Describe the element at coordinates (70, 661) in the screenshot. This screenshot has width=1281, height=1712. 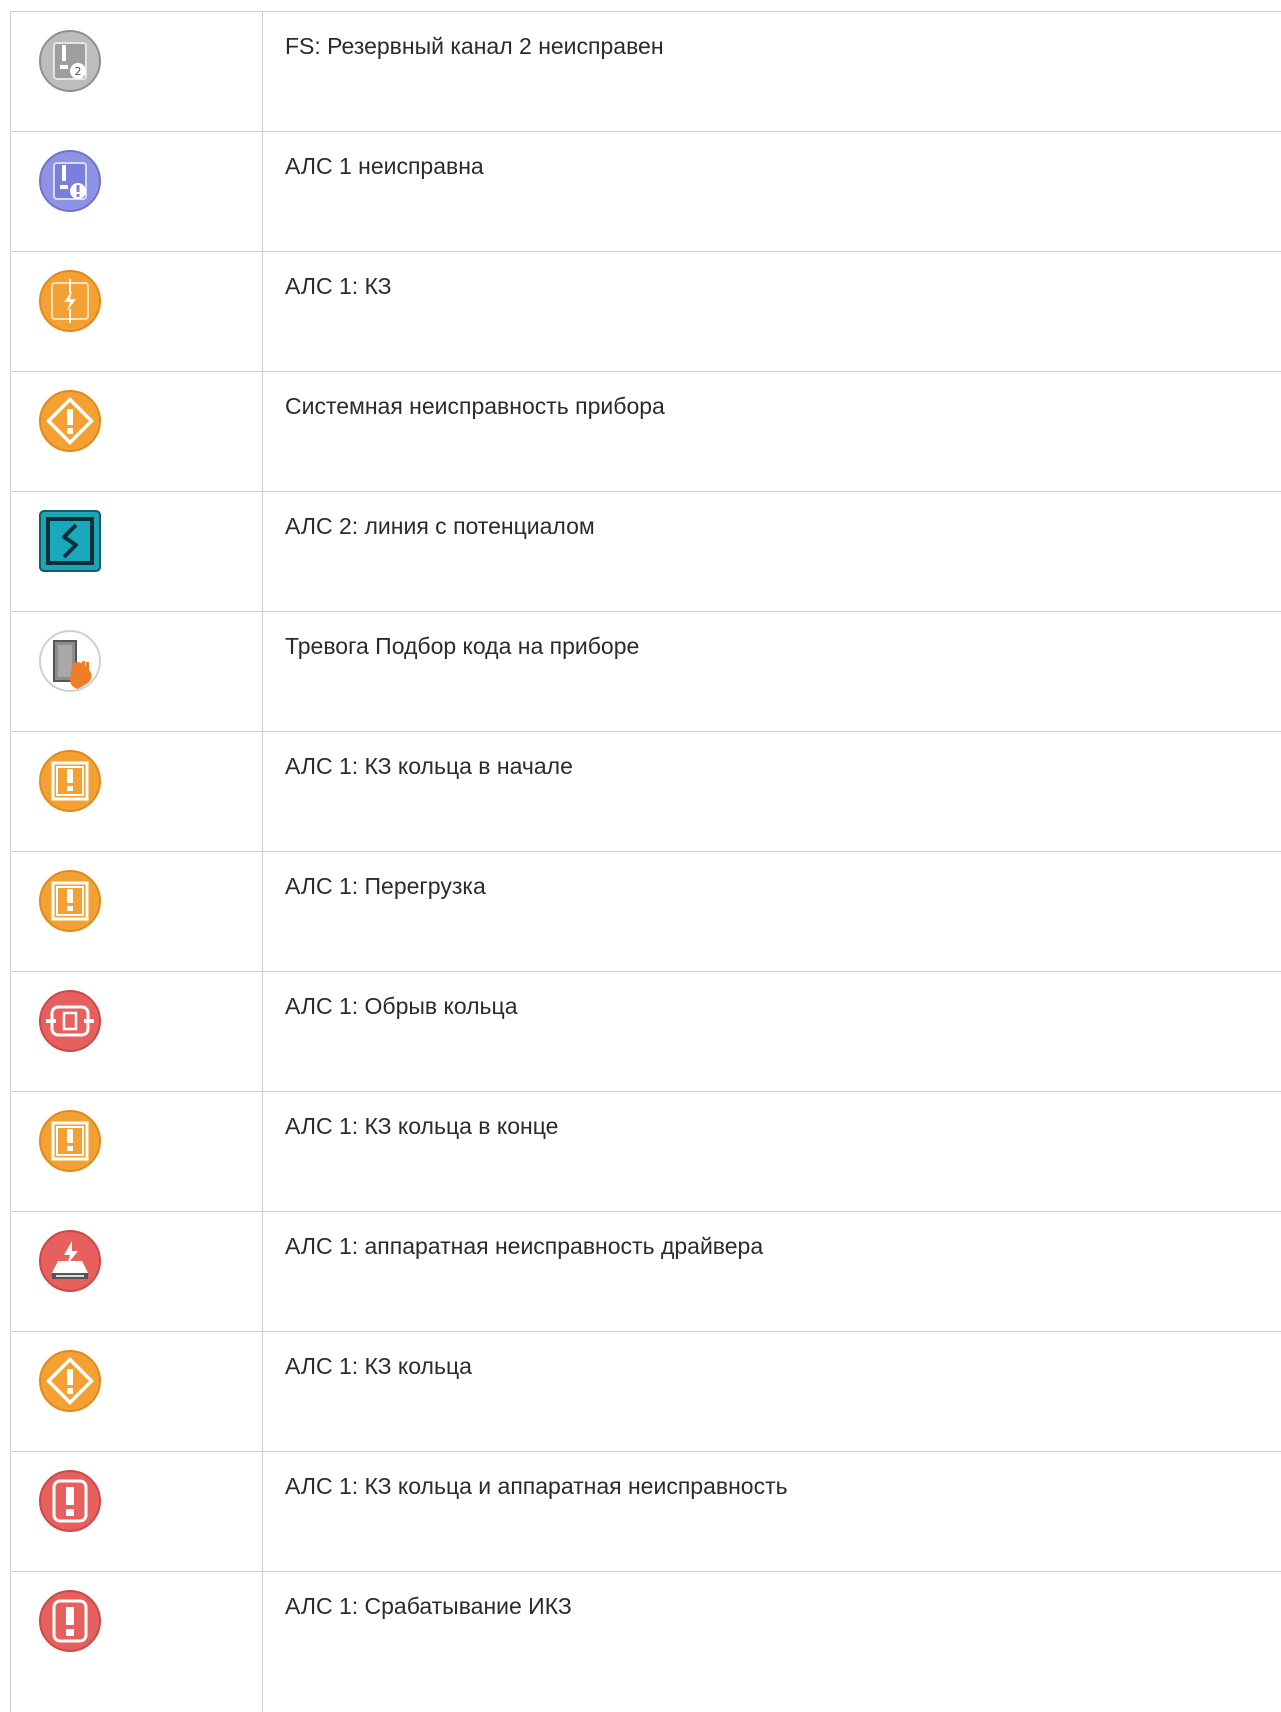
I see `code-guessing-alarm-icon` at that location.